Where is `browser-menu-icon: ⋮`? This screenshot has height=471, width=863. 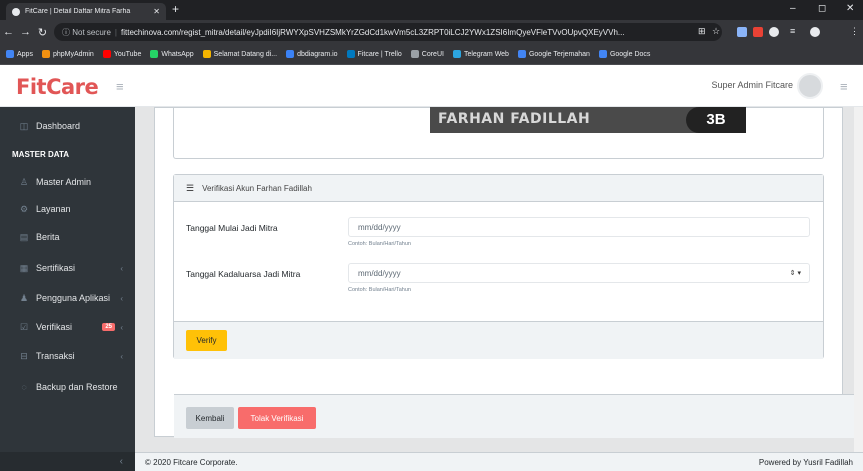 browser-menu-icon: ⋮ is located at coordinates (854, 31).